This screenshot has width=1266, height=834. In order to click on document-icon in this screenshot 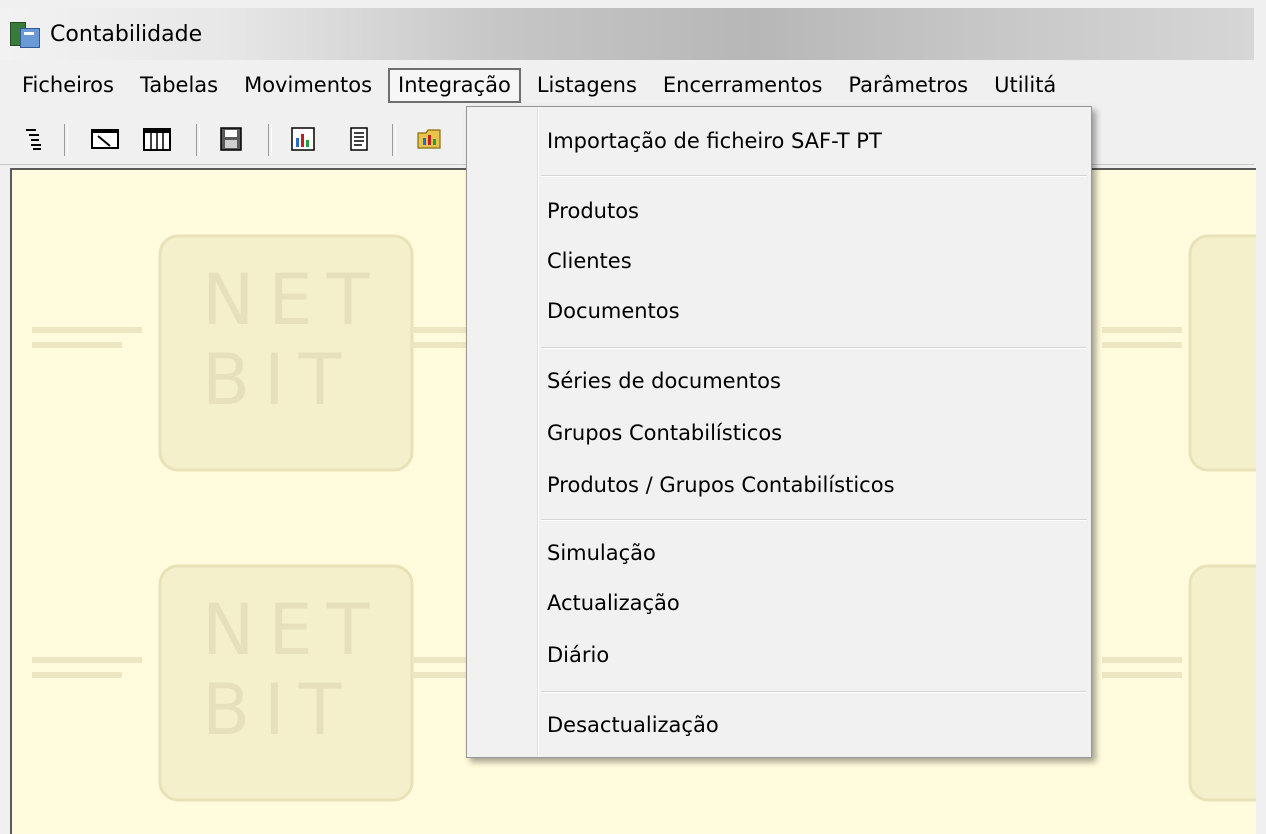, I will do `click(359, 139)`.